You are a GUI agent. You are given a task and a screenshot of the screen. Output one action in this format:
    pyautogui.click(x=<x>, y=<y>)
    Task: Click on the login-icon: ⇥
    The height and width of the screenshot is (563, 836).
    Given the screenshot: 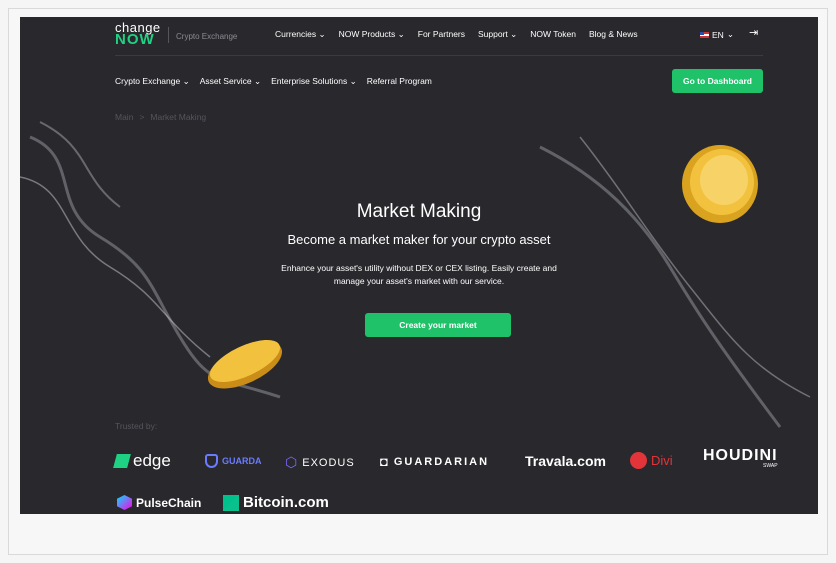 What is the action you would take?
    pyautogui.click(x=756, y=33)
    